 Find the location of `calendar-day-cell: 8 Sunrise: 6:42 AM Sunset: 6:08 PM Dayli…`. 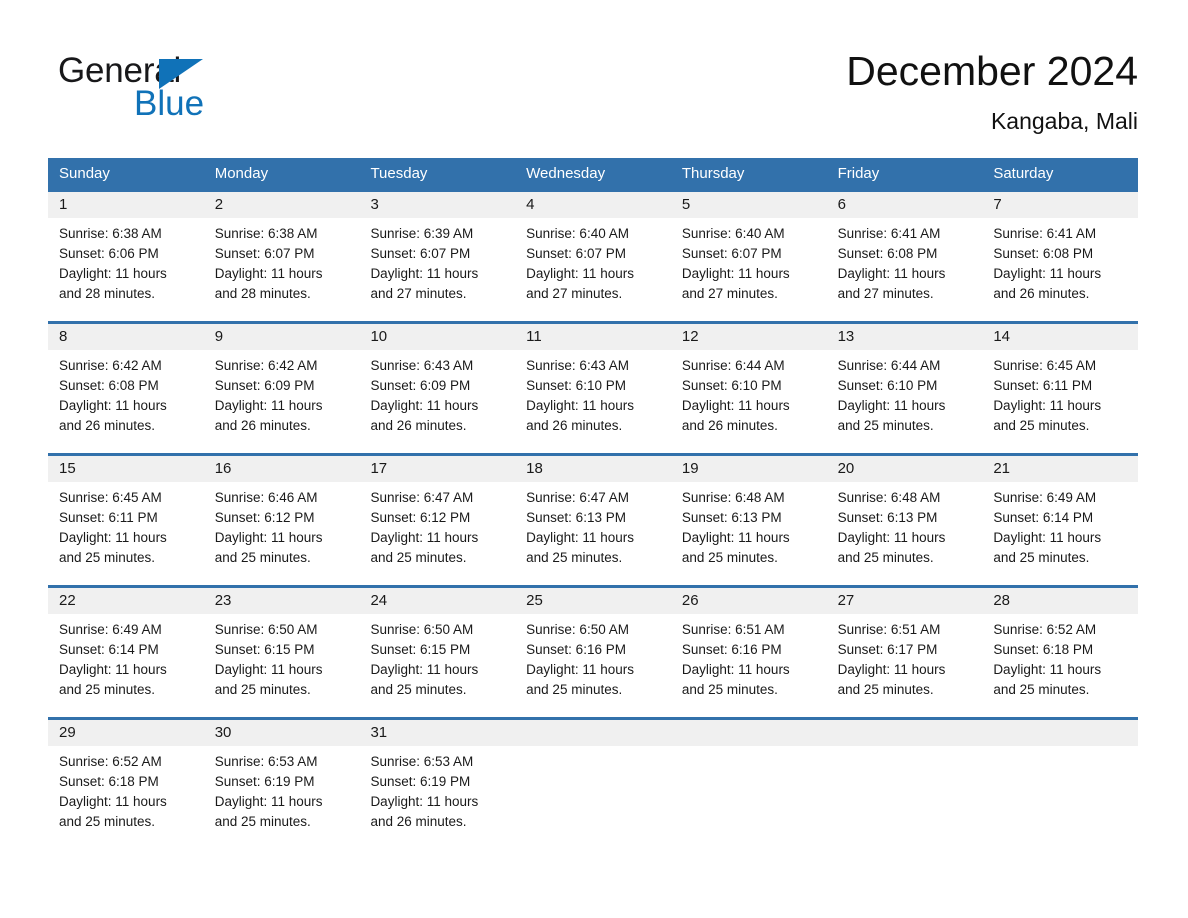

calendar-day-cell: 8 Sunrise: 6:42 AM Sunset: 6:08 PM Dayli… is located at coordinates (126, 388).